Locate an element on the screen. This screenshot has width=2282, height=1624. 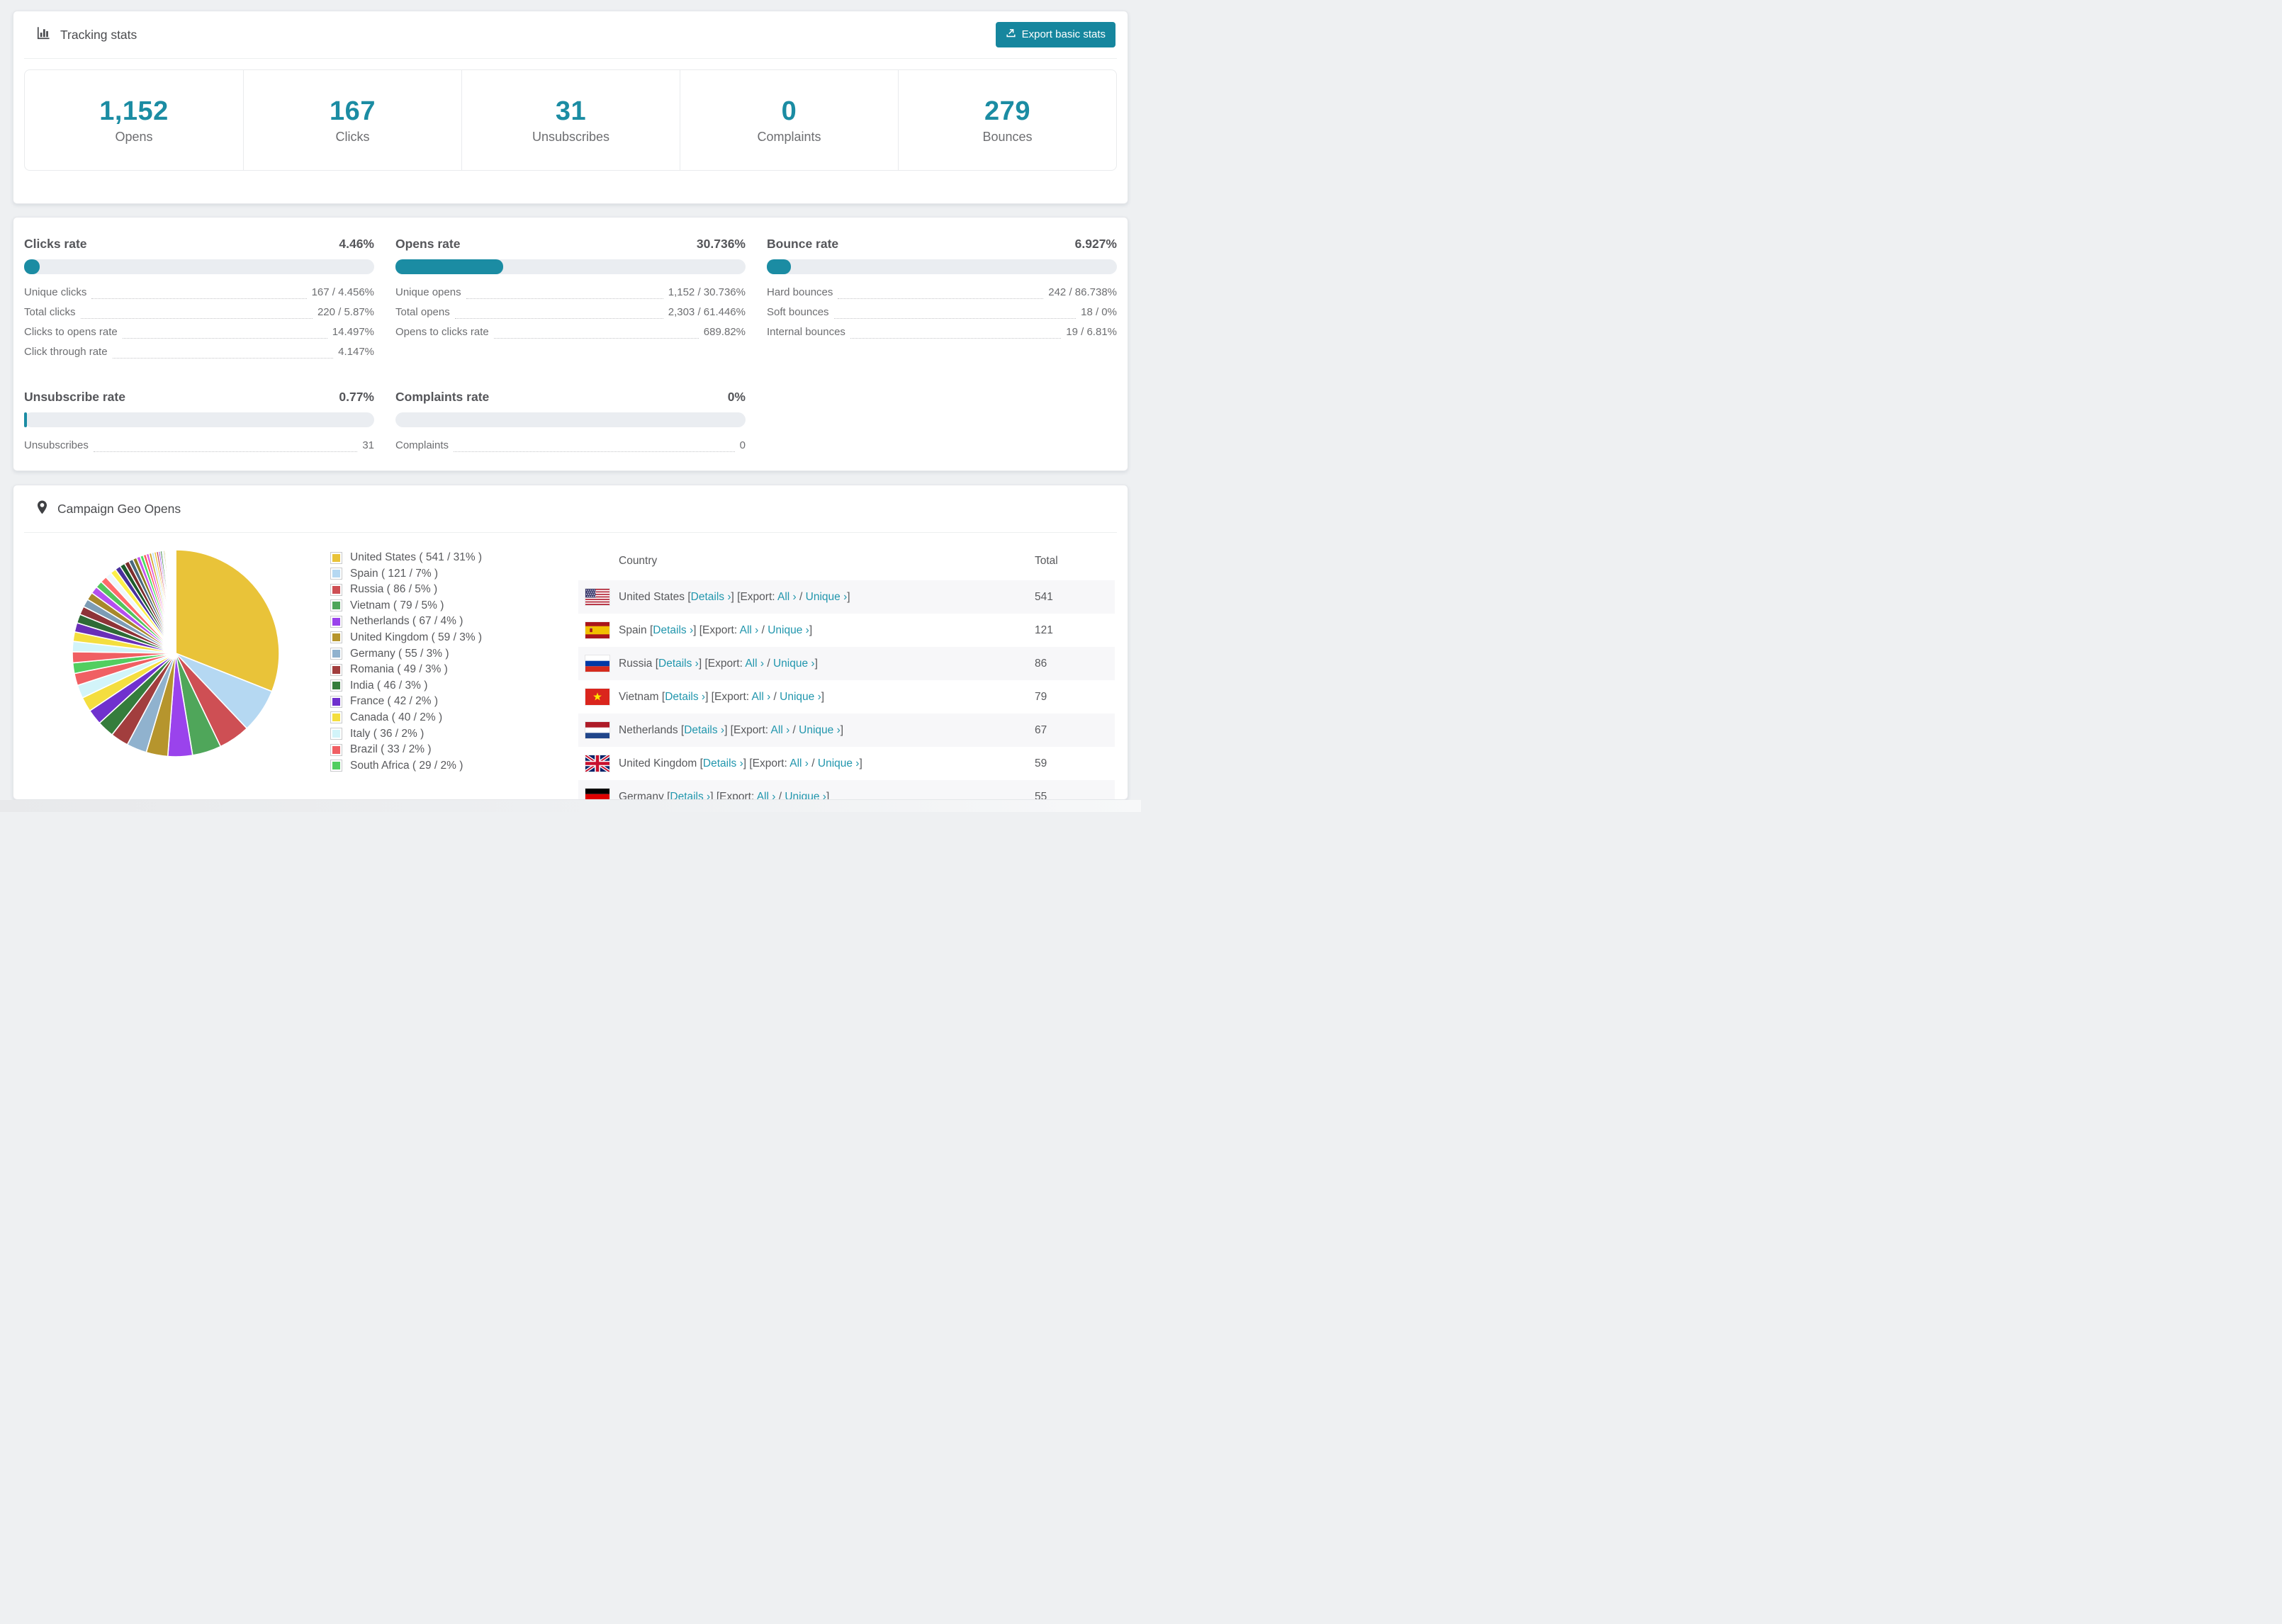
legend-label: Italy ( 36 / 2% ) is located at coordinates (387, 733).